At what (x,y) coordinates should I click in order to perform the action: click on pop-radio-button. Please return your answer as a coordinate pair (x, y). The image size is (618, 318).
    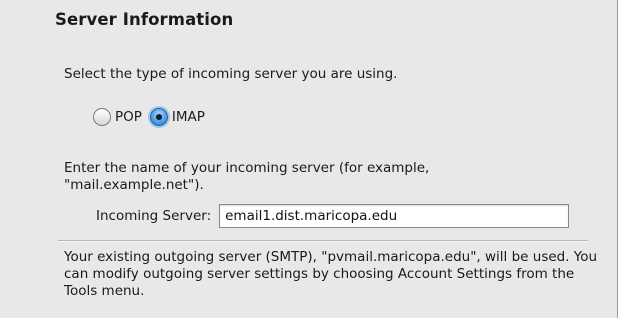
    Looking at the image, I should click on (102, 117).